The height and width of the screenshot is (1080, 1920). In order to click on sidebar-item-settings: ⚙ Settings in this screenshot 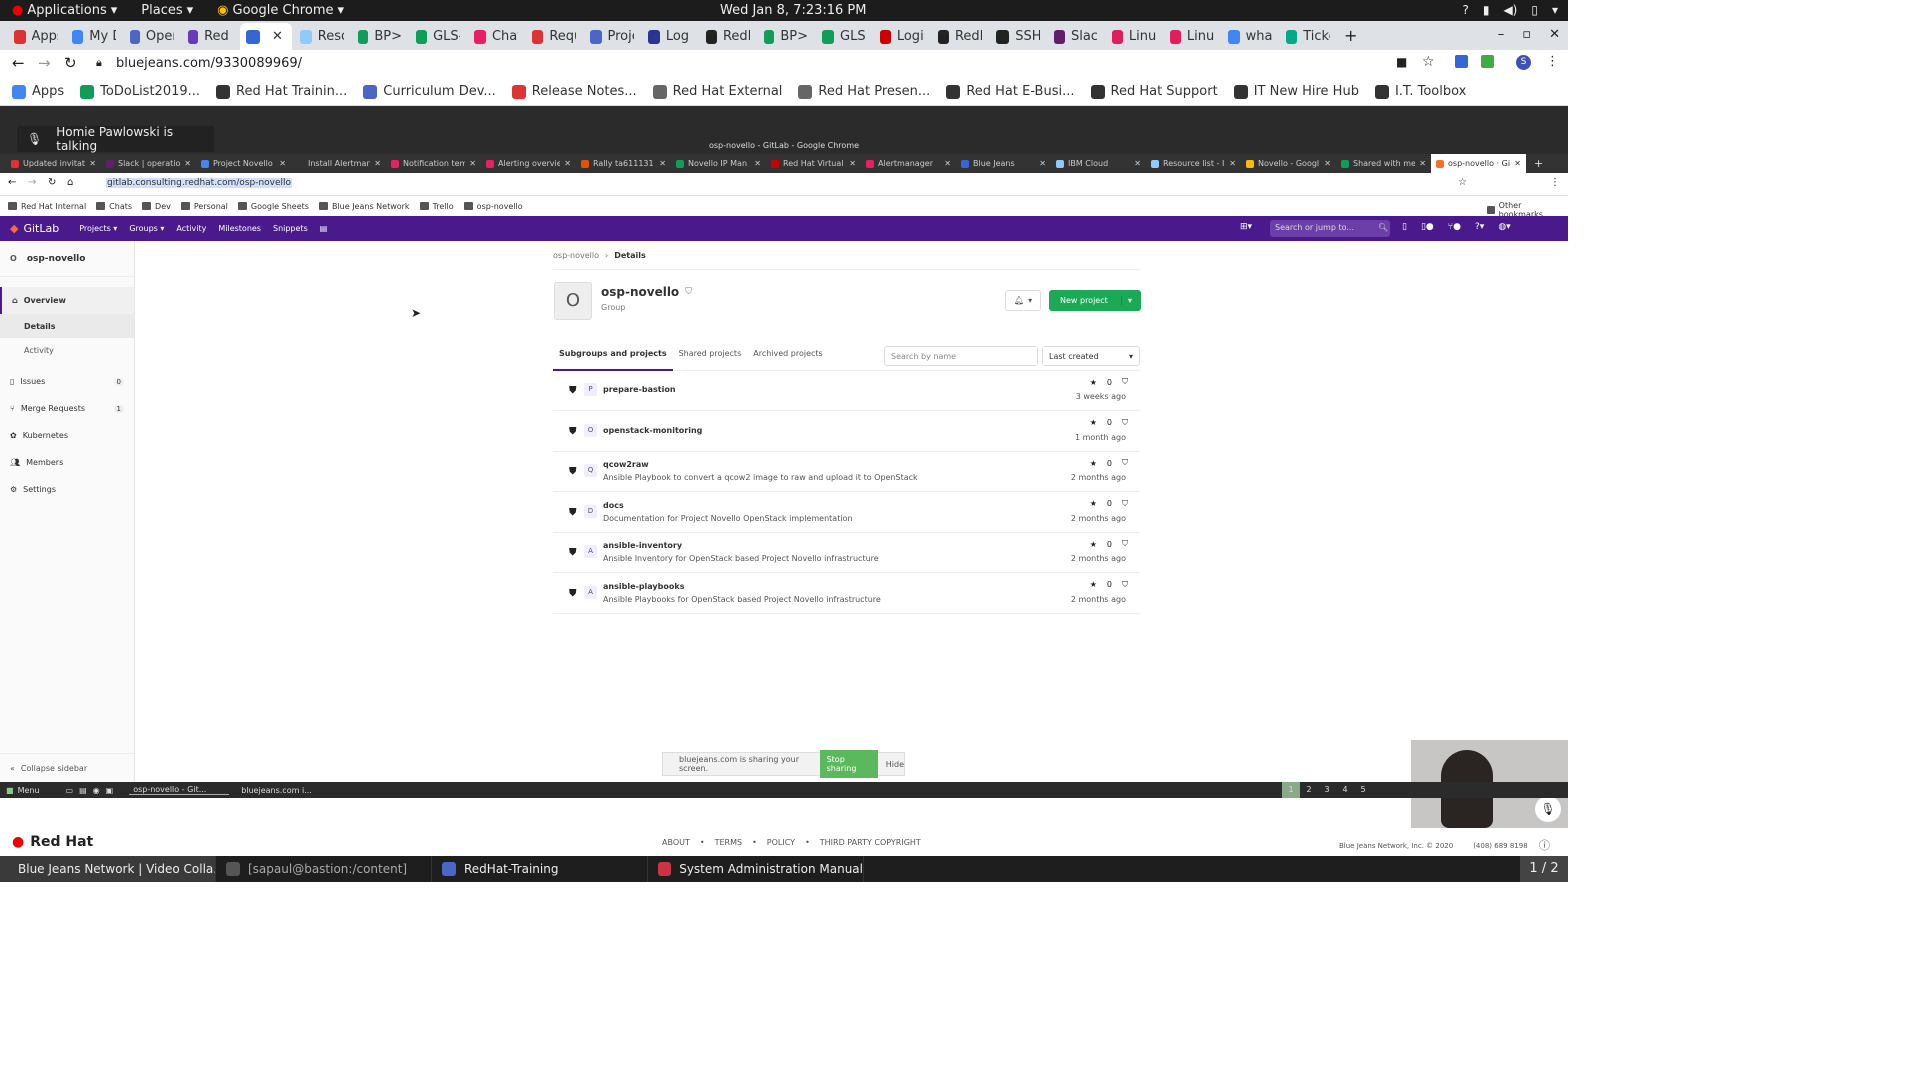, I will do `click(67, 489)`.